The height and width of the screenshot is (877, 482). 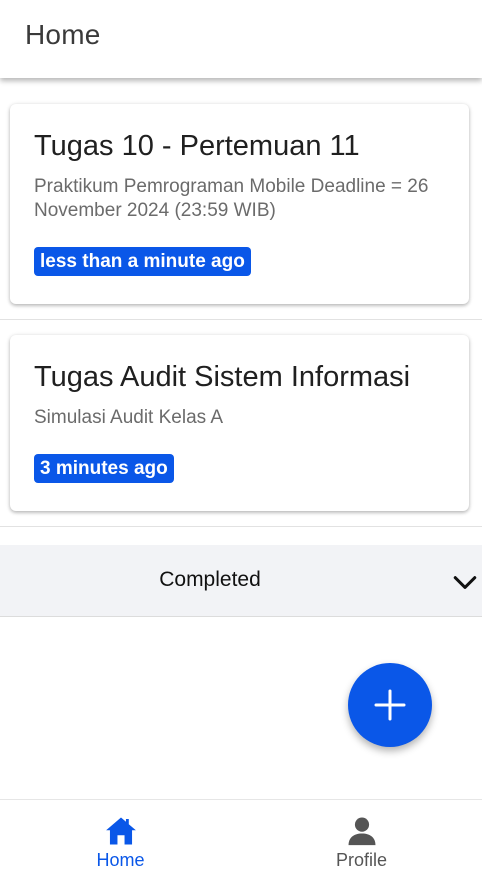 What do you see at coordinates (104, 468) in the screenshot?
I see `time-badge: 3 minutes ago` at bounding box center [104, 468].